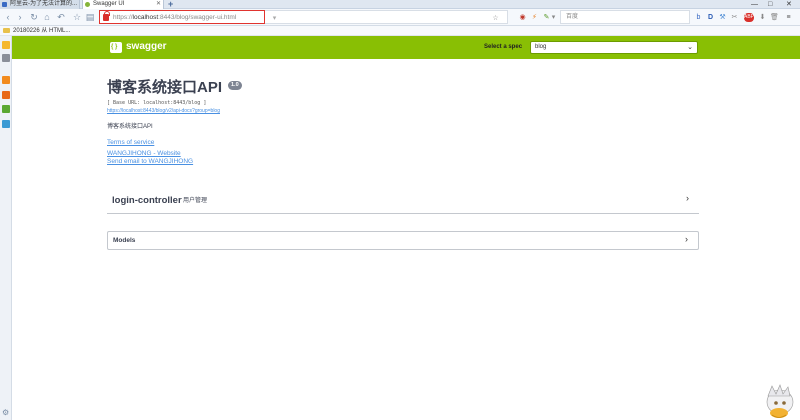  I want to click on email-link: Send email to WANGJIHONG, so click(150, 161).